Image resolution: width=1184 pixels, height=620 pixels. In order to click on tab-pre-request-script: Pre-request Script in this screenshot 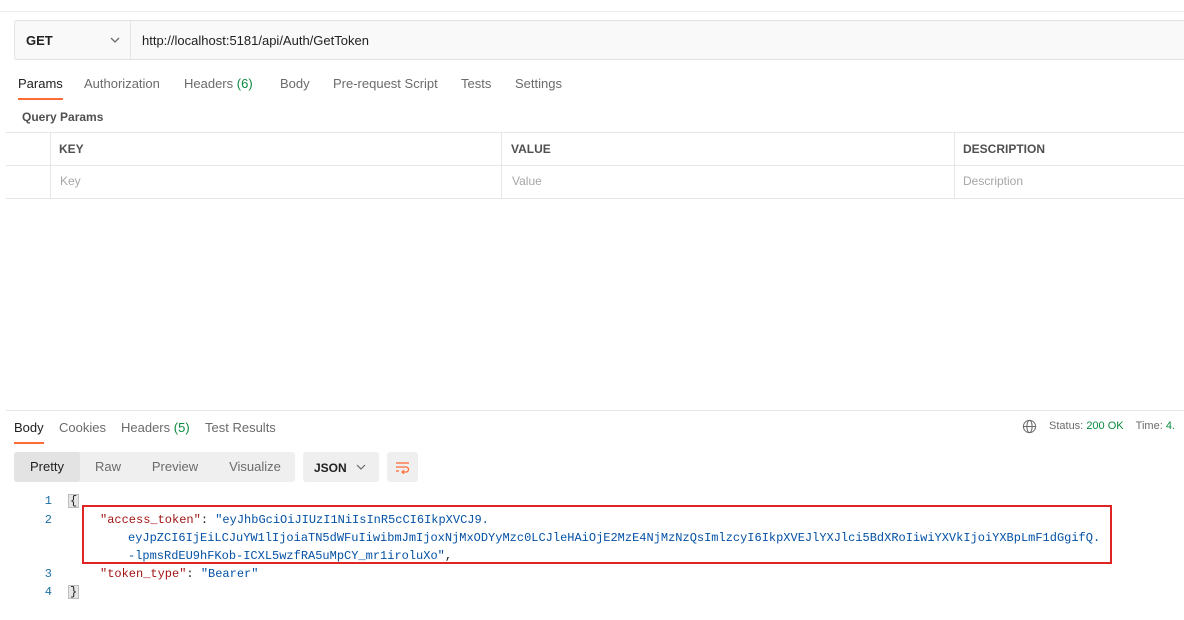, I will do `click(385, 83)`.